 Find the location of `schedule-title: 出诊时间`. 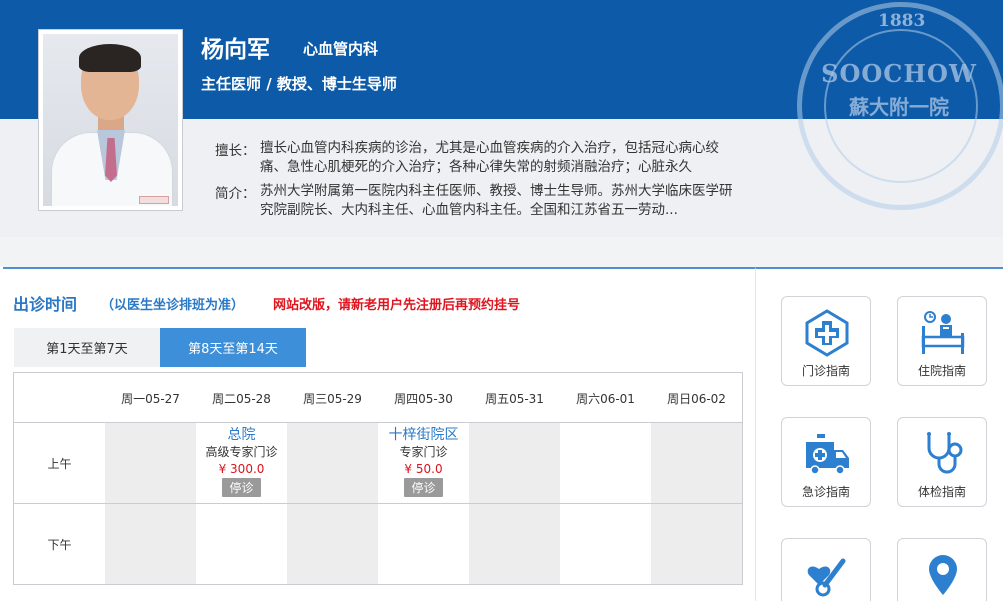

schedule-title: 出诊时间 is located at coordinates (45, 304).